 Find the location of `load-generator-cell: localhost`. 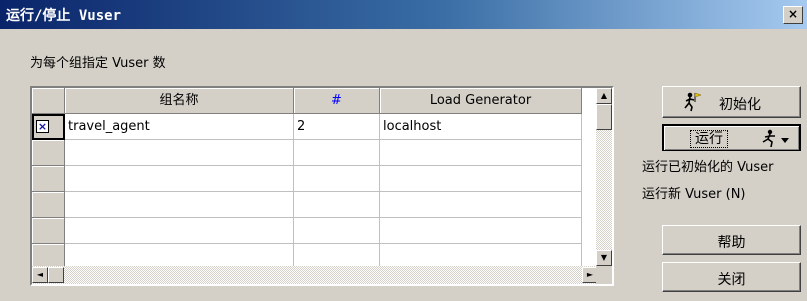

load-generator-cell: localhost is located at coordinates (481, 127).